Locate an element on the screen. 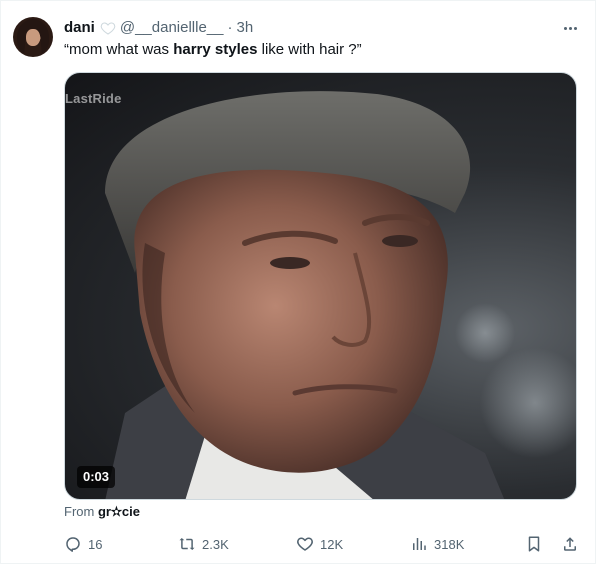 This screenshot has width=596, height=564. more-icon is located at coordinates (570, 28).